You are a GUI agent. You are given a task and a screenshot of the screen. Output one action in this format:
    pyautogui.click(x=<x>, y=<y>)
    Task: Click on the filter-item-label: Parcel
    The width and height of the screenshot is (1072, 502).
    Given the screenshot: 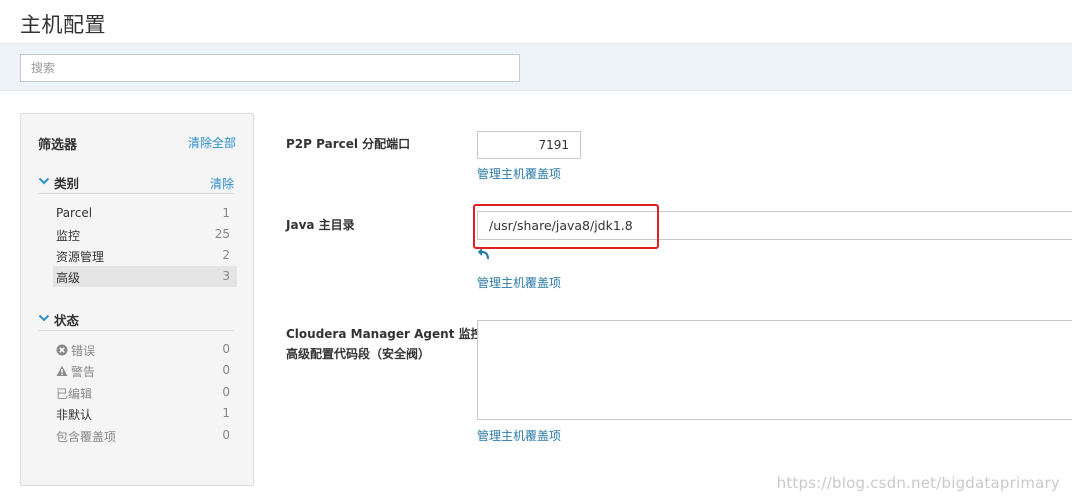 What is the action you would take?
    pyautogui.click(x=74, y=213)
    